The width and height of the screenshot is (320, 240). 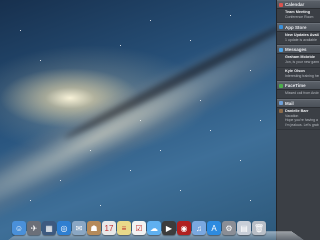 What do you see at coordinates (289, 103) in the screenshot?
I see `nc-section-title: Mail` at bounding box center [289, 103].